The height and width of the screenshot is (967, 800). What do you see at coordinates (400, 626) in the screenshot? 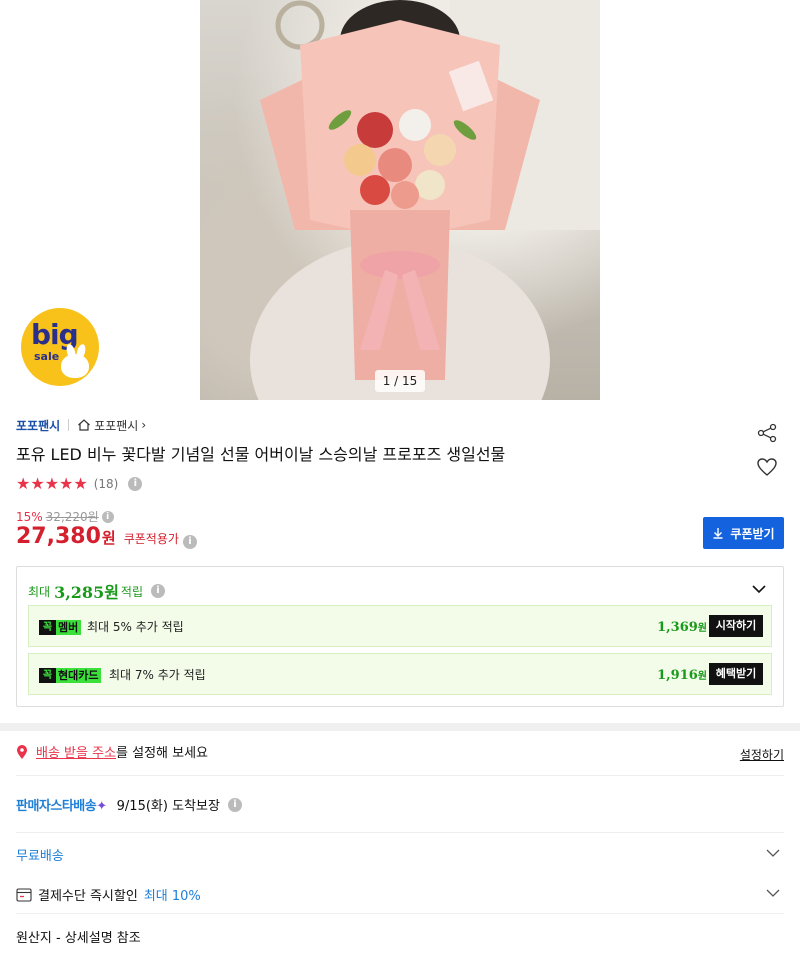
I see `reward-item-member: 꼭 멤버 최대 5% 추가 적립 1,369원 시작하기` at bounding box center [400, 626].